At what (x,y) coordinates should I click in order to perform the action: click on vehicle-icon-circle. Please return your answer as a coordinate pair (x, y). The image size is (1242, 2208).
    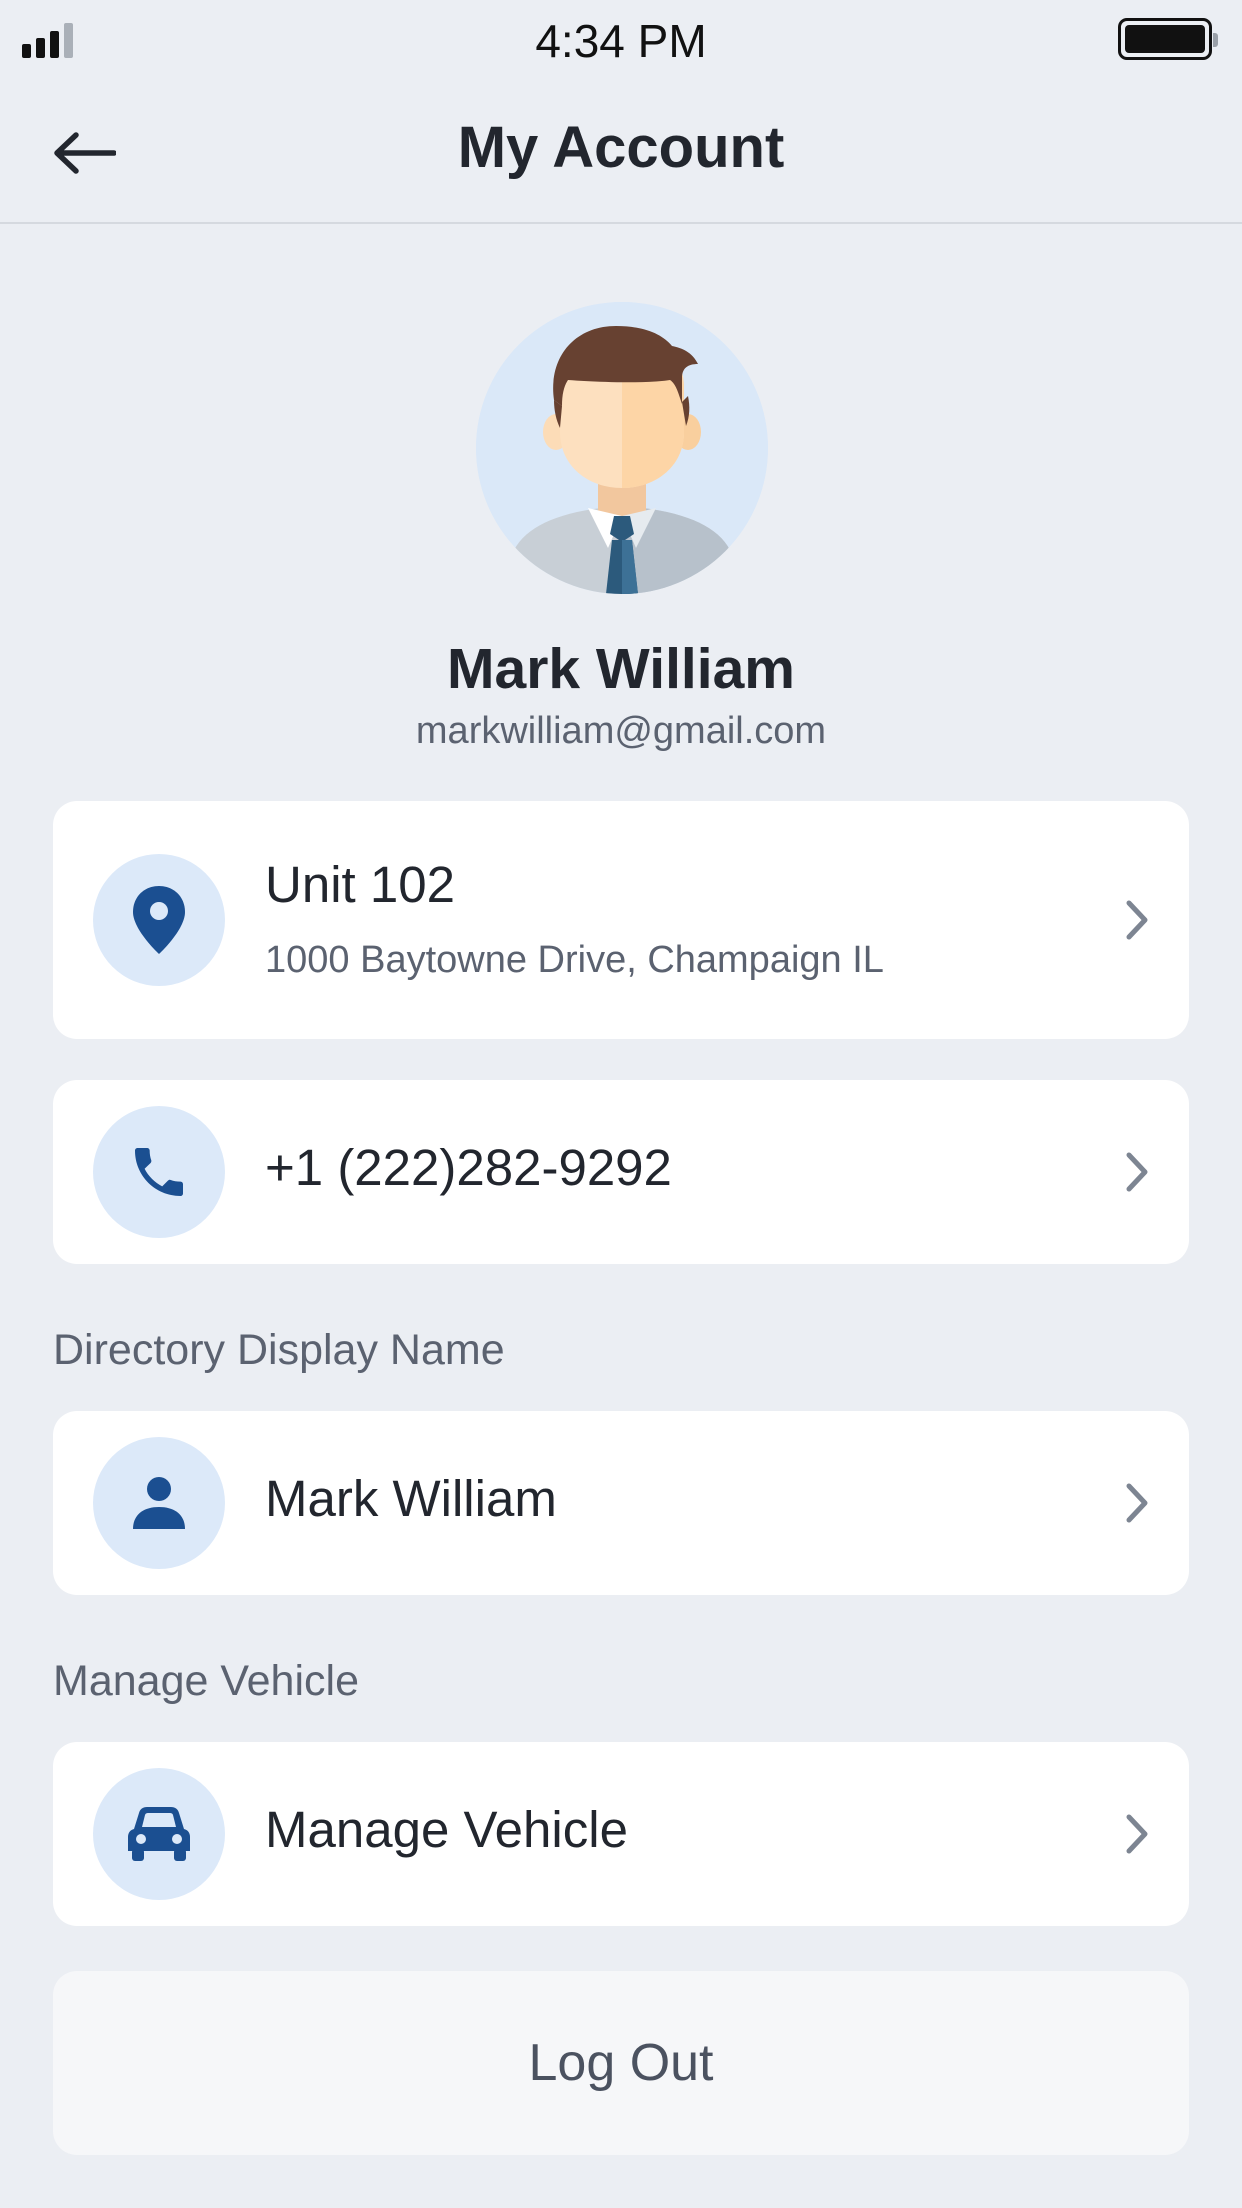
    Looking at the image, I should click on (159, 1834).